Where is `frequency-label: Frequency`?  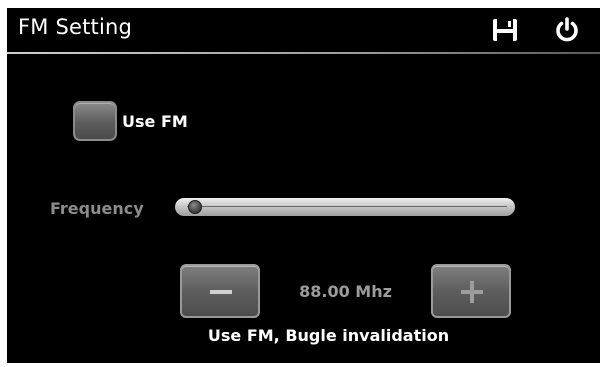
frequency-label: Frequency is located at coordinates (97, 208).